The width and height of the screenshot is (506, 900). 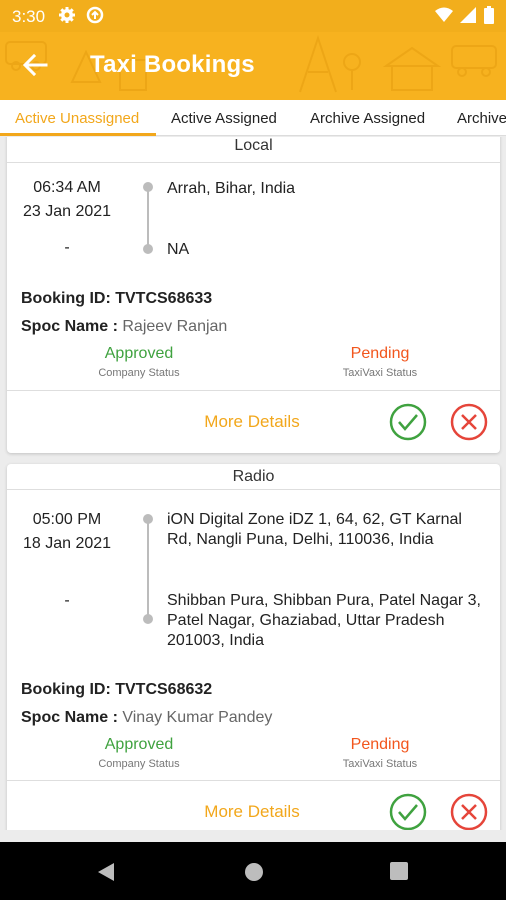 I want to click on booking-id: TVTCS68633, so click(x=164, y=298).